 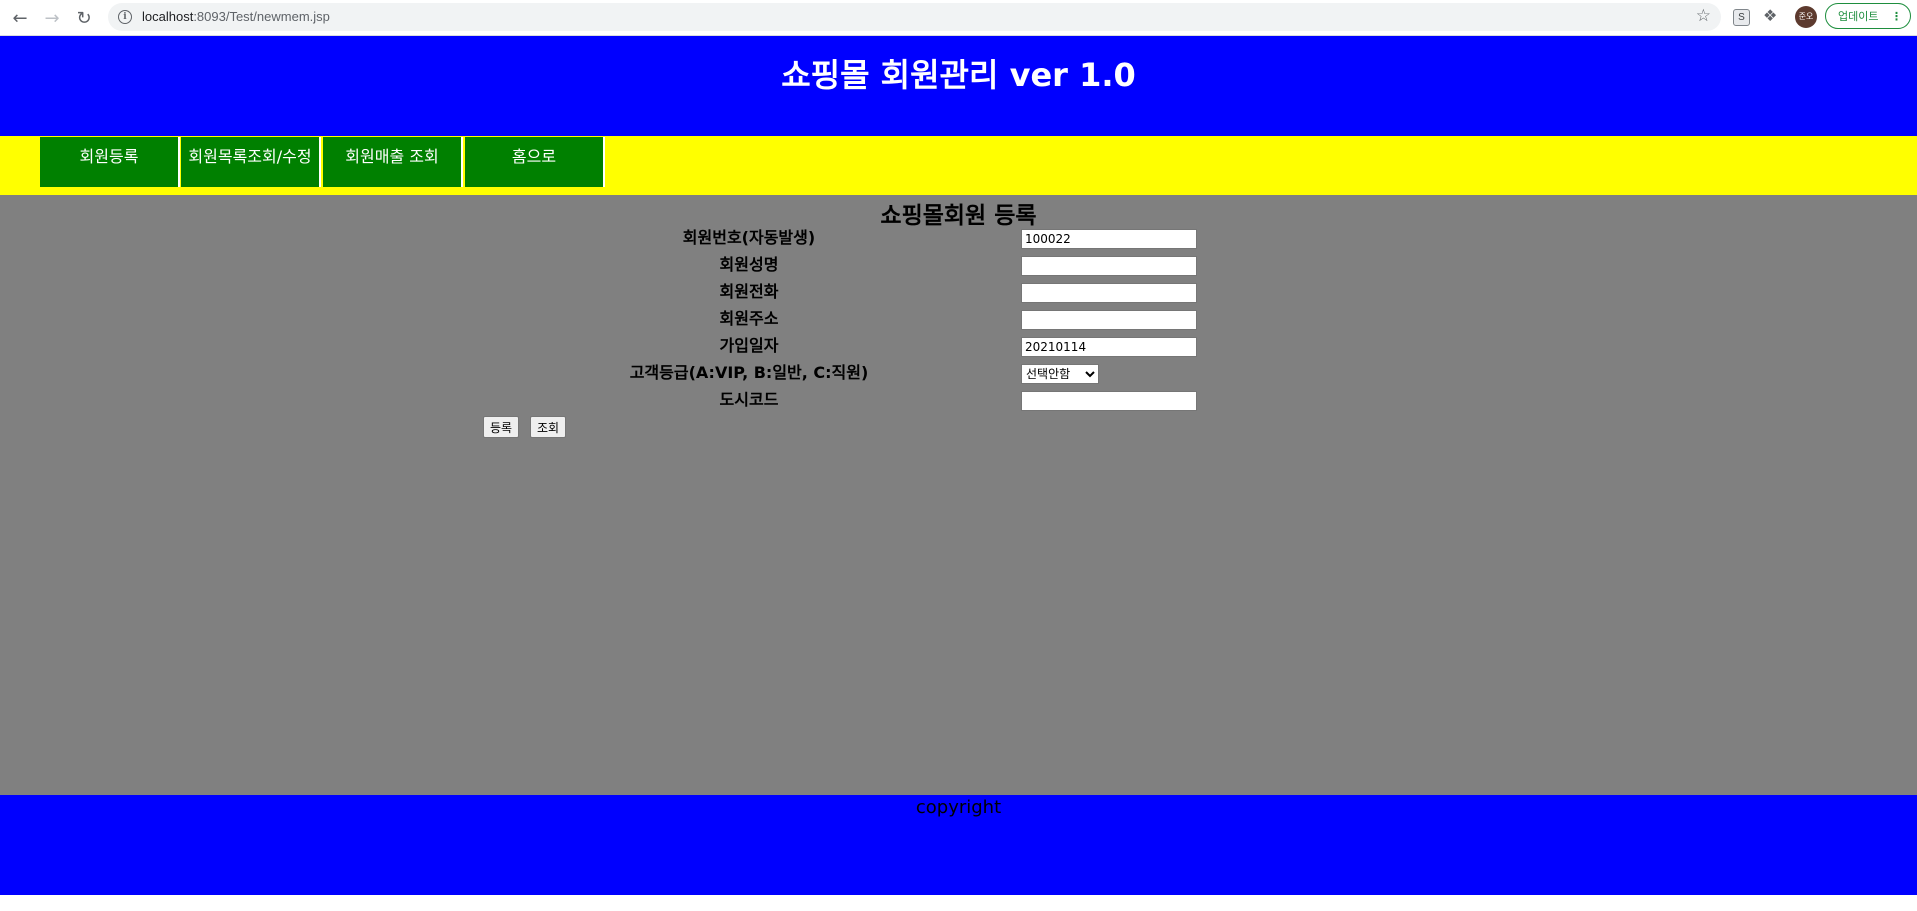 I want to click on form-row-member-address: 회원주소, so click(x=958, y=319).